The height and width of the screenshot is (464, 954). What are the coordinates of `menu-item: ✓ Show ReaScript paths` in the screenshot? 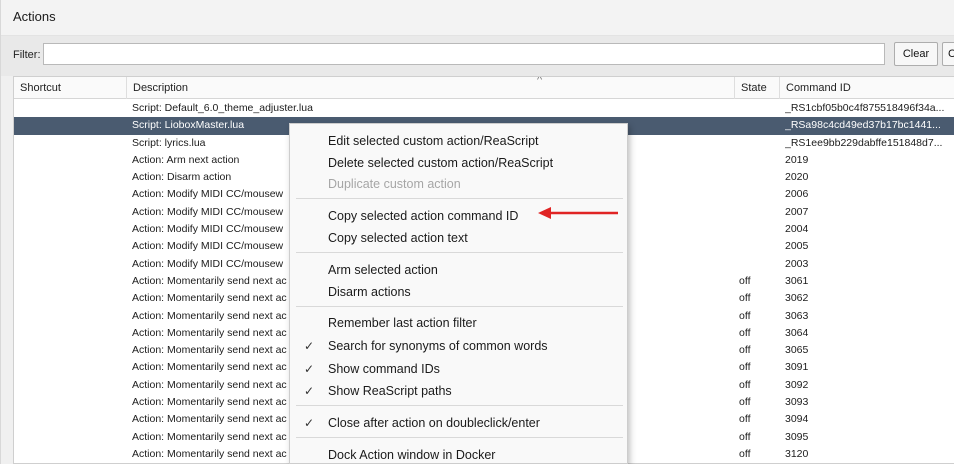 It's located at (458, 391).